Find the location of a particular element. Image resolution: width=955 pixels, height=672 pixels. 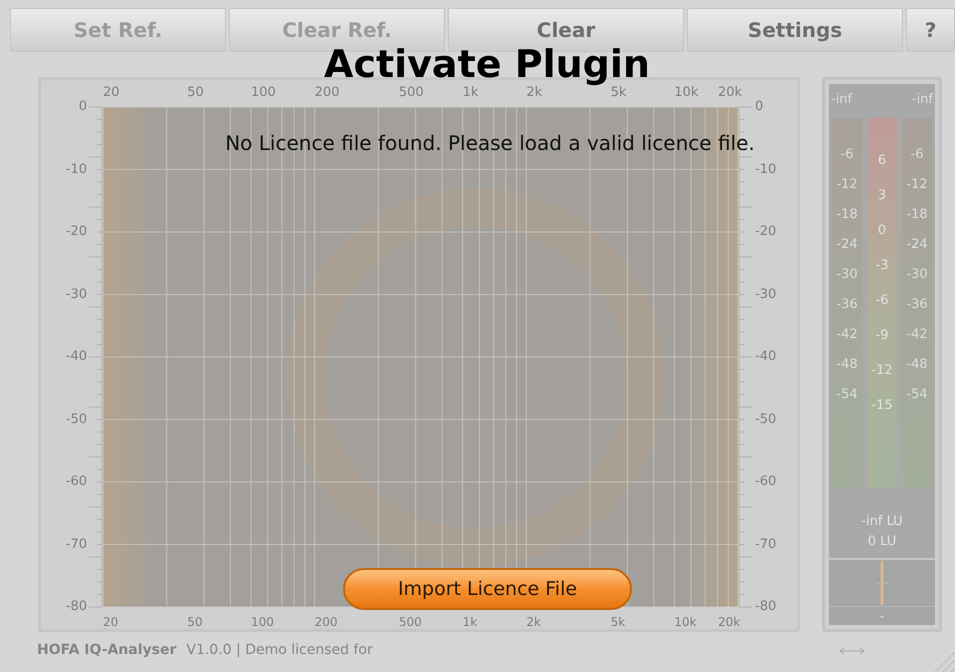

scale-label: 0 is located at coordinates (882, 230).